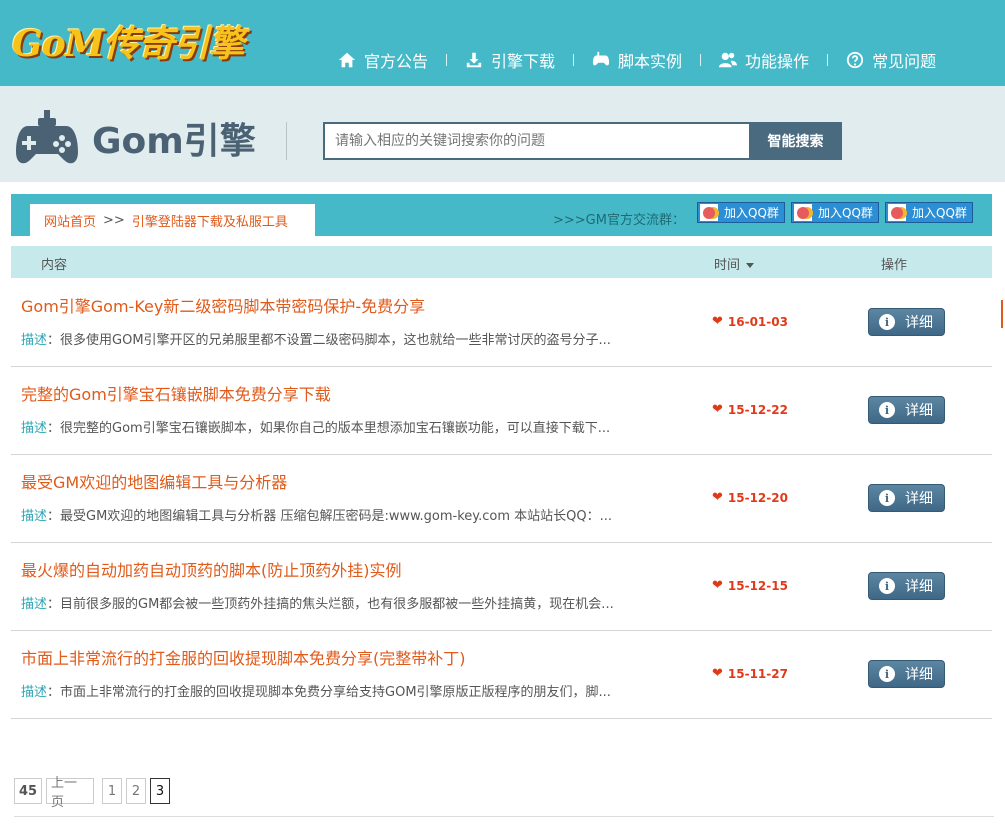 This screenshot has height=826, width=1005. I want to click on article-title-link: 最火爆的自动加药自动顶药的脚本(防止顶药外挂)实例, so click(211, 569).